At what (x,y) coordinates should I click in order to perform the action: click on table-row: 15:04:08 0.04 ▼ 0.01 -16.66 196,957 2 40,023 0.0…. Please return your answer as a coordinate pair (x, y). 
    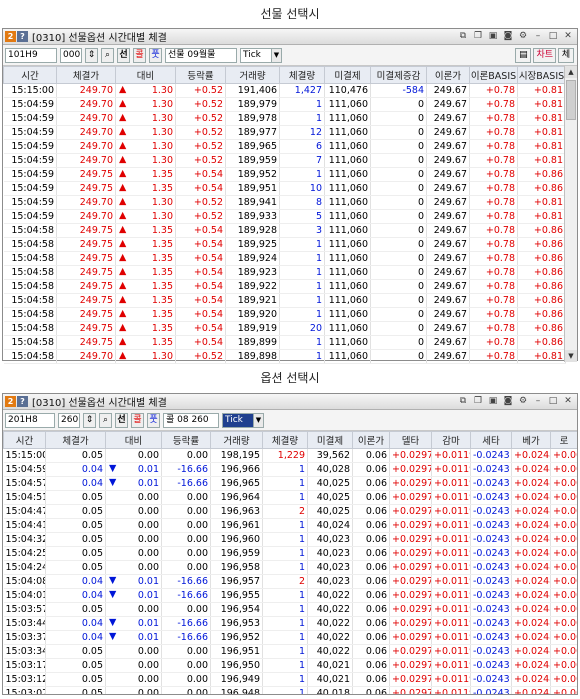
    Looking at the image, I should click on (290, 581).